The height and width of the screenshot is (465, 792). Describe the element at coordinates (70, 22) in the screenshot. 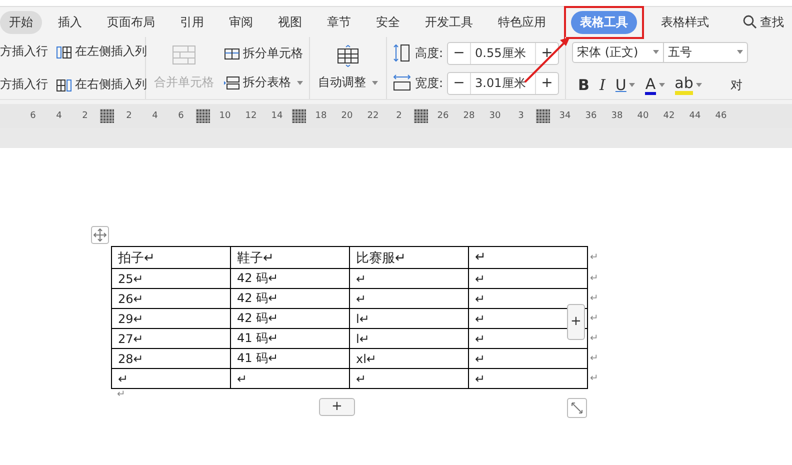

I see `ribbon-tab: 插入` at that location.